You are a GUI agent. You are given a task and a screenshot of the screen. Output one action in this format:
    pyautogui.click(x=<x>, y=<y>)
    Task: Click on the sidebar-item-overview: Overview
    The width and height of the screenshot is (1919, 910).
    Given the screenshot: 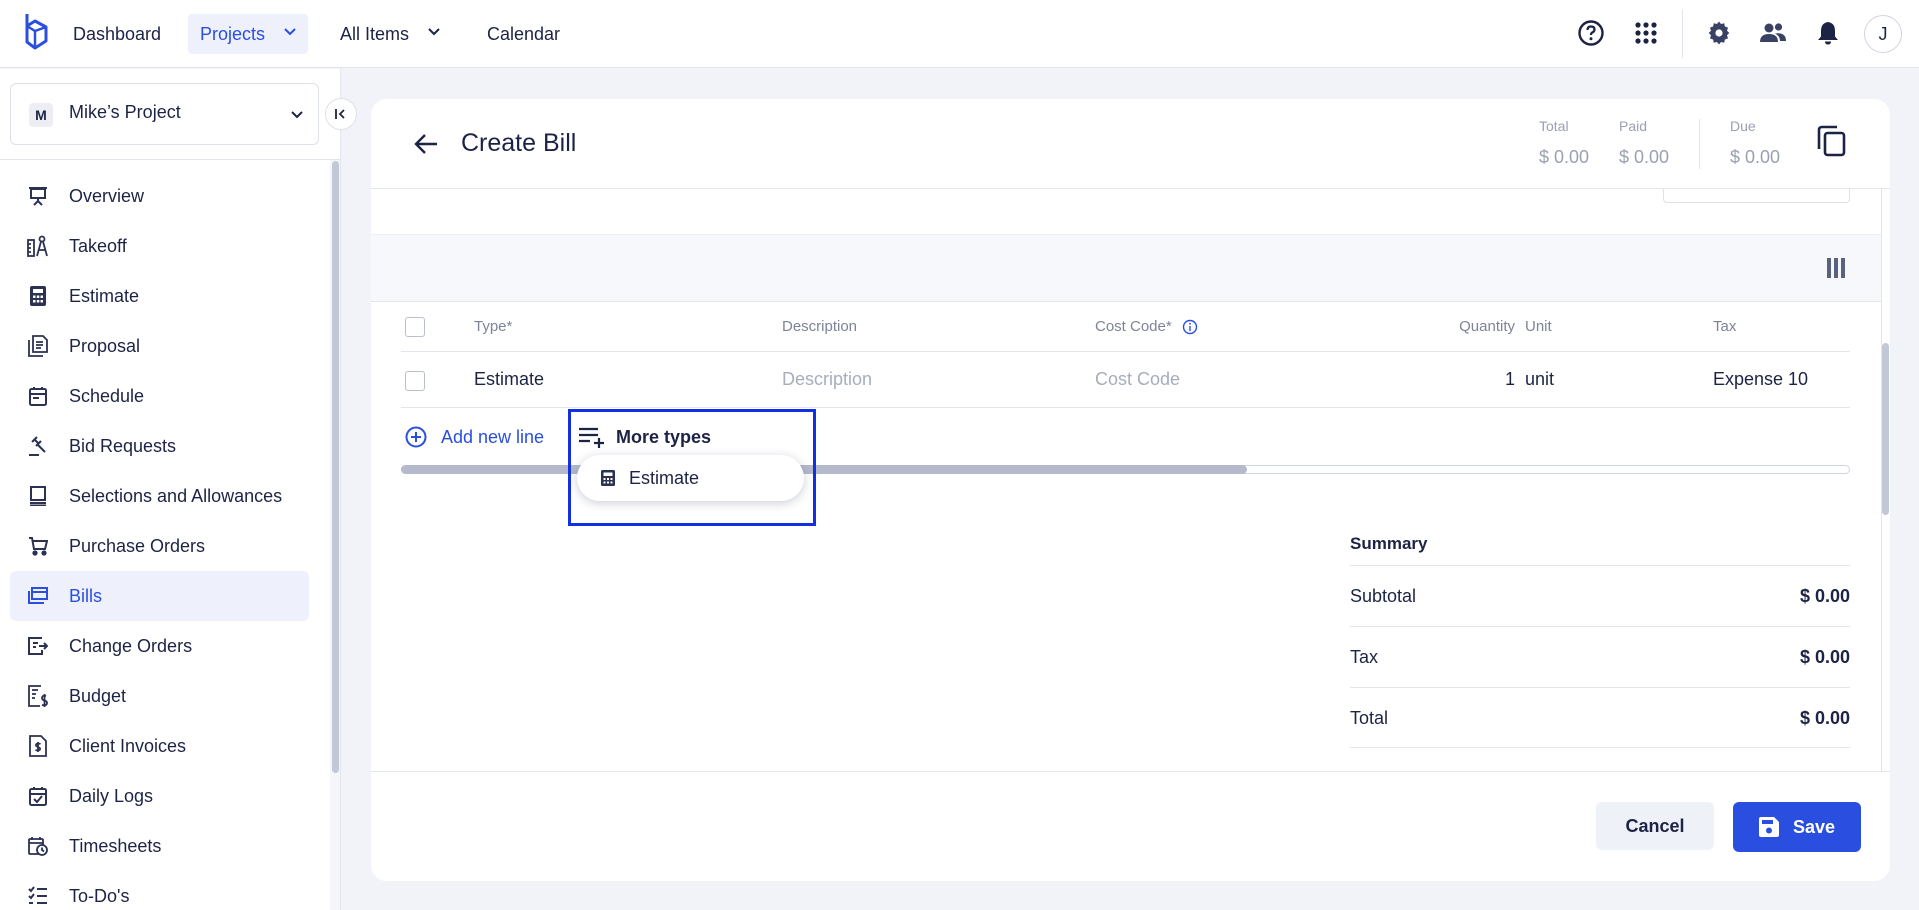 What is the action you would take?
    pyautogui.click(x=159, y=196)
    